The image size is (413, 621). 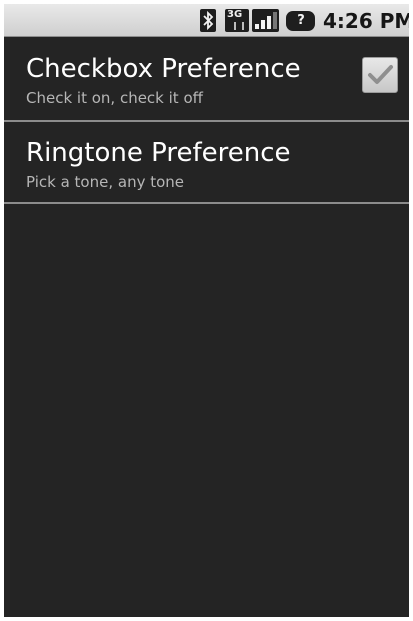 I want to click on ringtone-preference-summary: Pick a tone, any tone, so click(x=105, y=182).